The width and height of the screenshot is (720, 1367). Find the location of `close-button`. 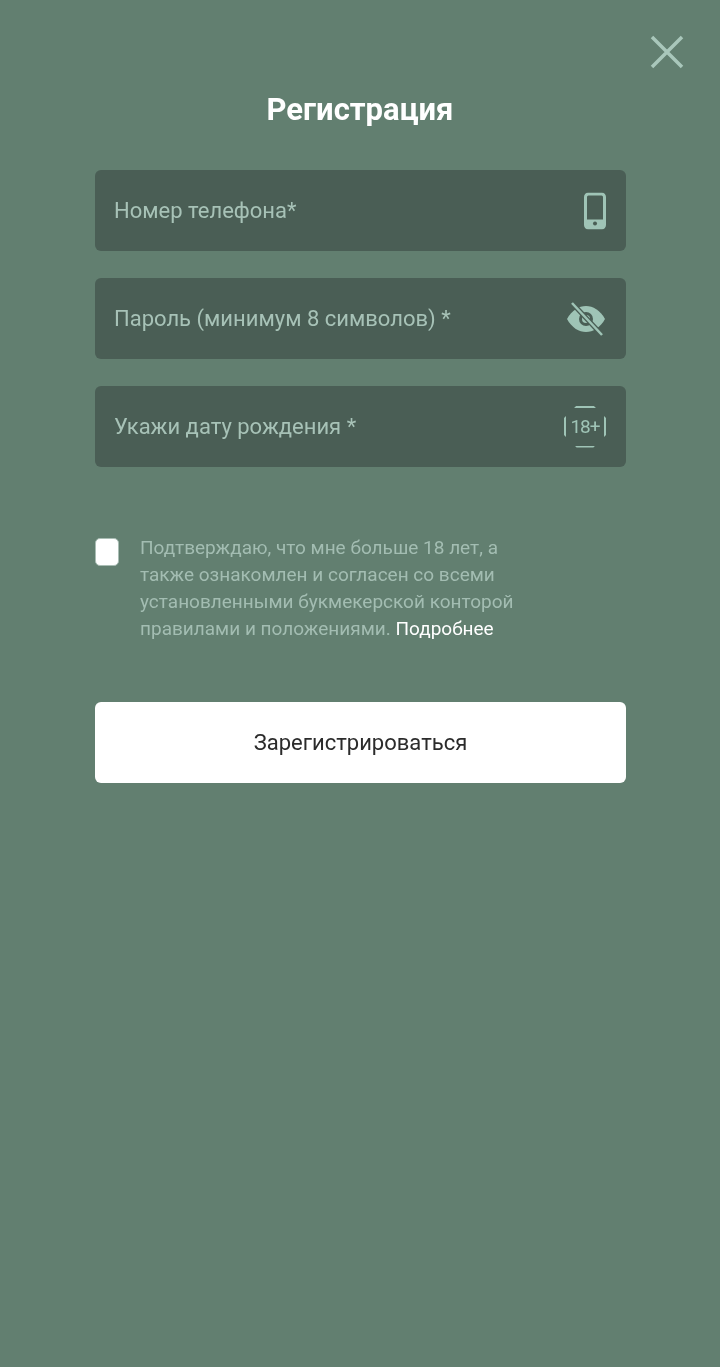

close-button is located at coordinates (667, 52).